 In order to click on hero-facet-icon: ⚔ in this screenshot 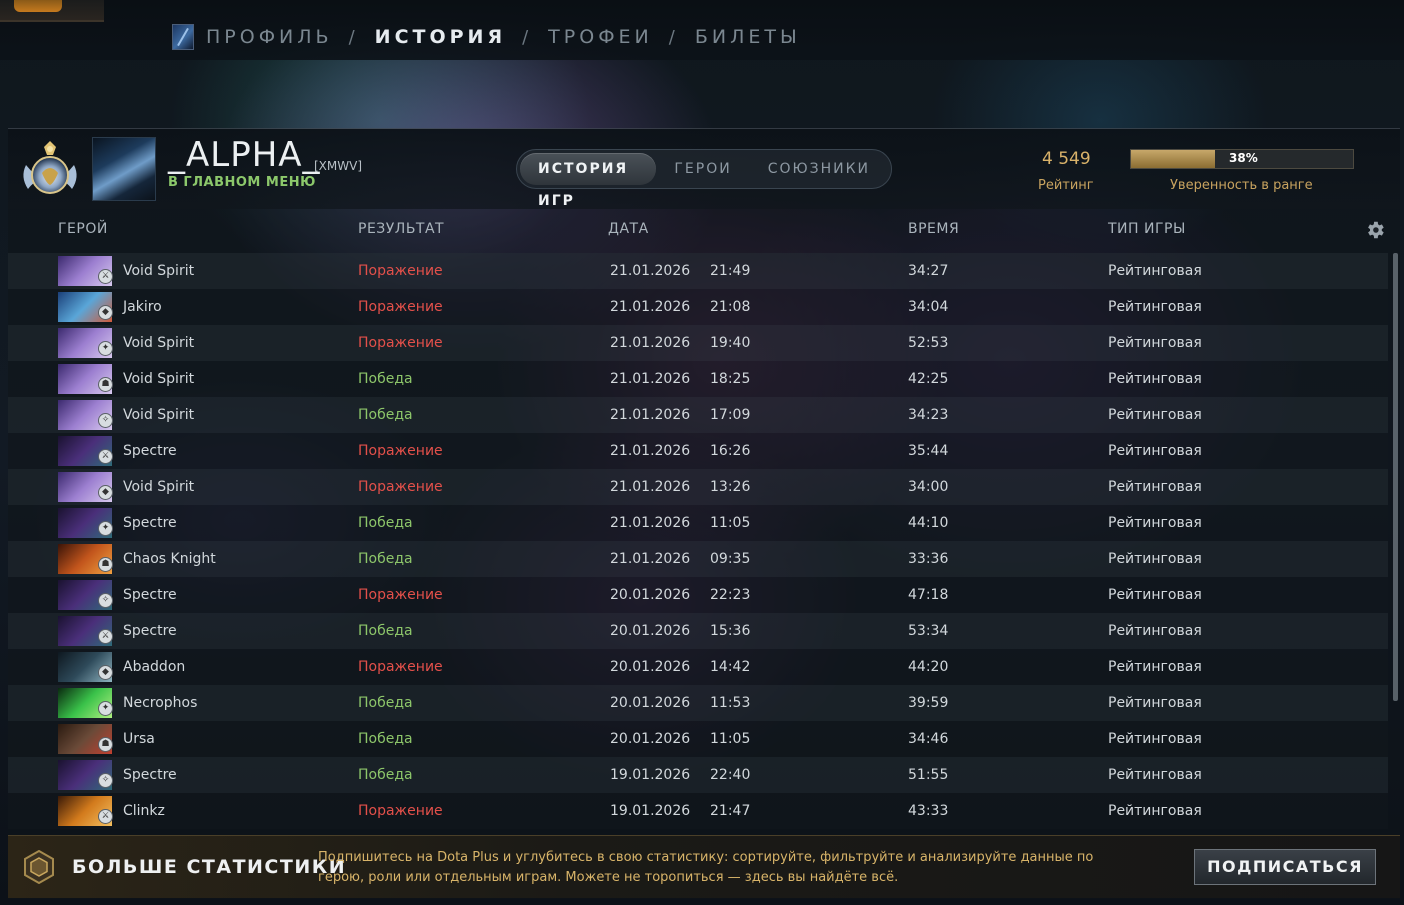, I will do `click(105, 456)`.